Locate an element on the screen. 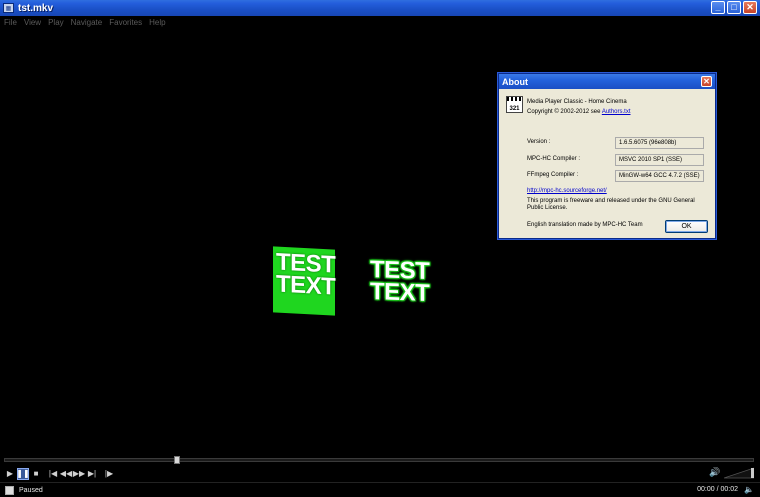 The width and height of the screenshot is (760, 497). maximize-button: □ is located at coordinates (734, 7).